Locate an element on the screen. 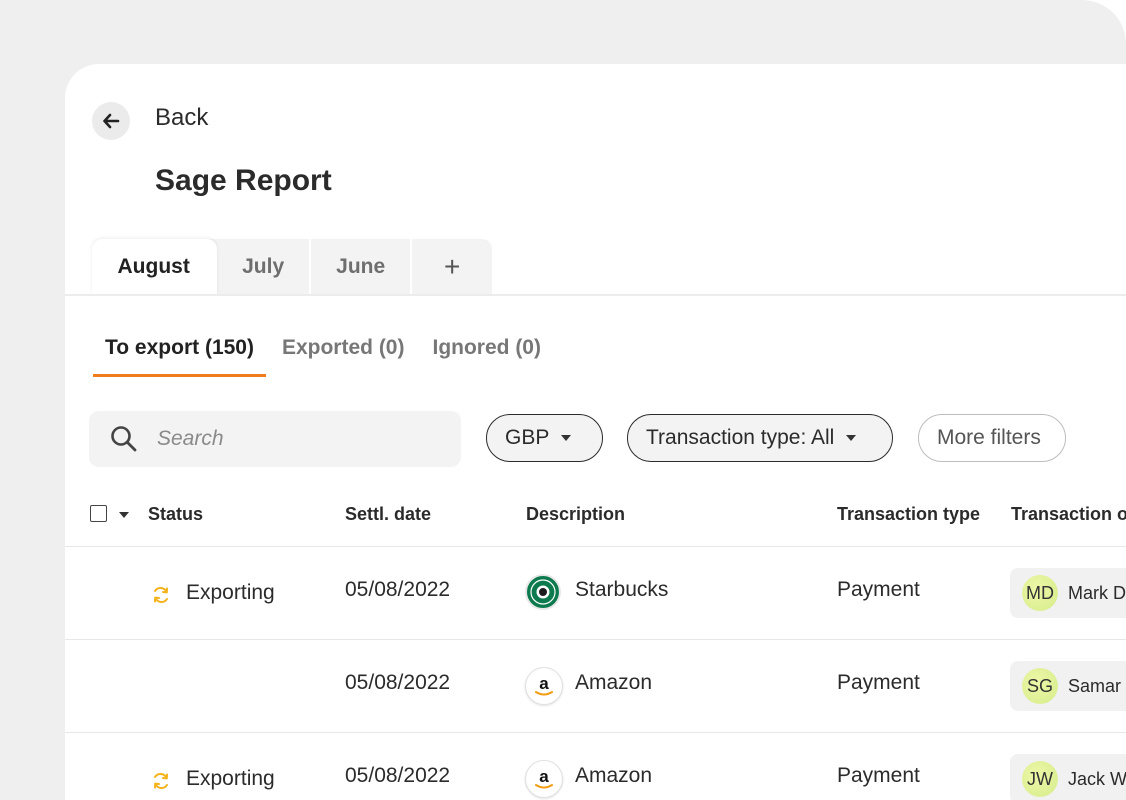  description-text: Starbucks is located at coordinates (622, 589).